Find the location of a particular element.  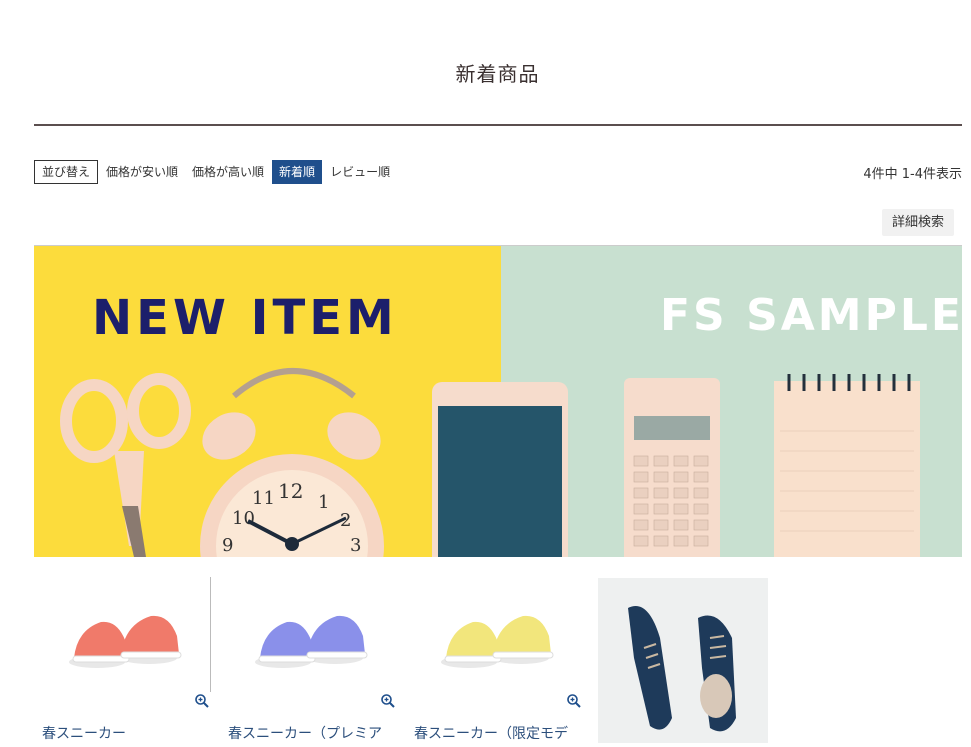

svg-text: 1 is located at coordinates (323, 502).